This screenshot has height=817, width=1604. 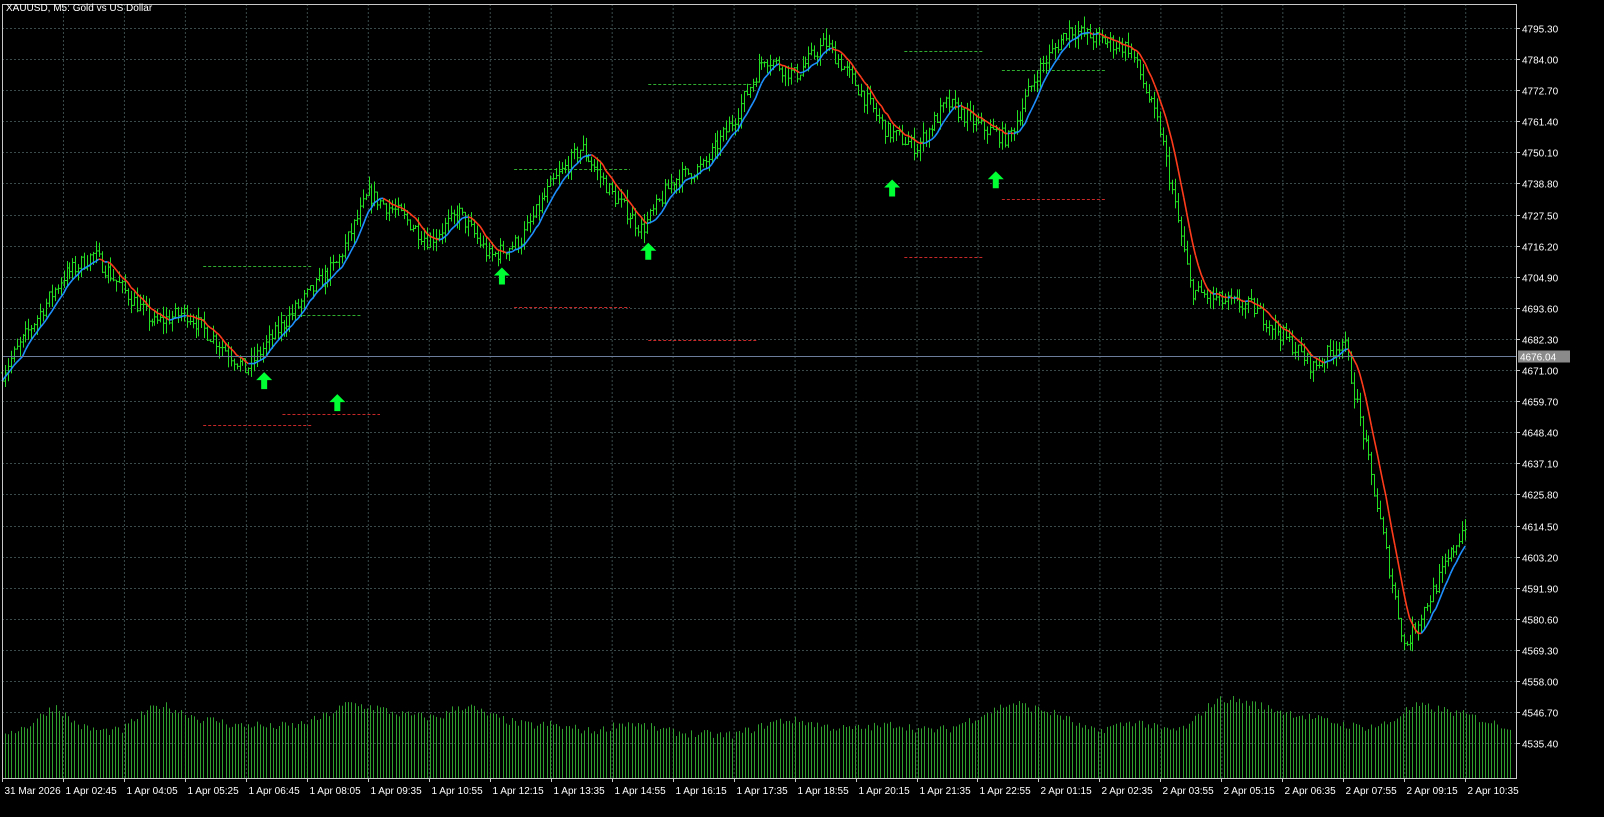 I want to click on y-tick-label: 4637.10, so click(x=1540, y=465).